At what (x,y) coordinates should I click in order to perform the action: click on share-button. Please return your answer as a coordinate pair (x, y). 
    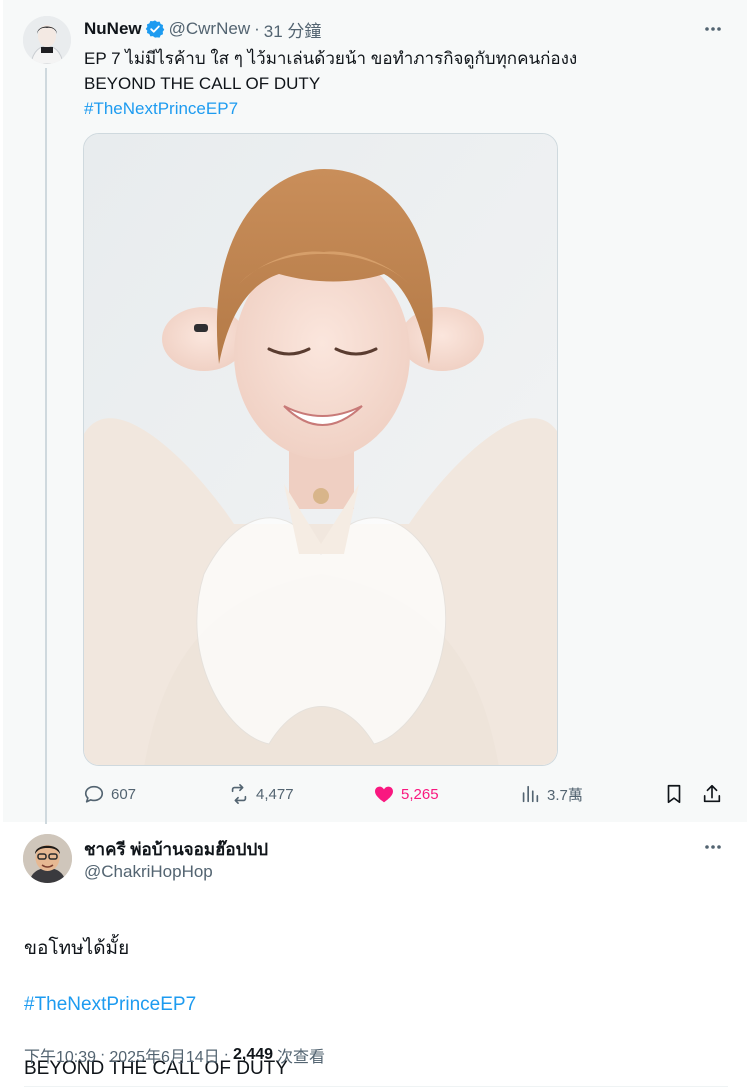
    Looking at the image, I should click on (712, 794).